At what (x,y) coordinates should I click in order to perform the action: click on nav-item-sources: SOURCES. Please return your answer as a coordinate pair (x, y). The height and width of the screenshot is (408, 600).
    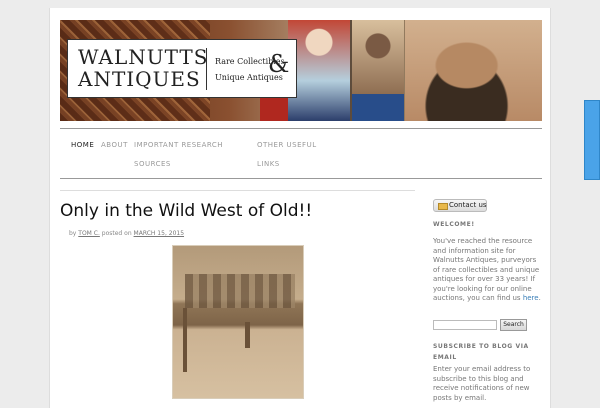
    Looking at the image, I should click on (152, 164).